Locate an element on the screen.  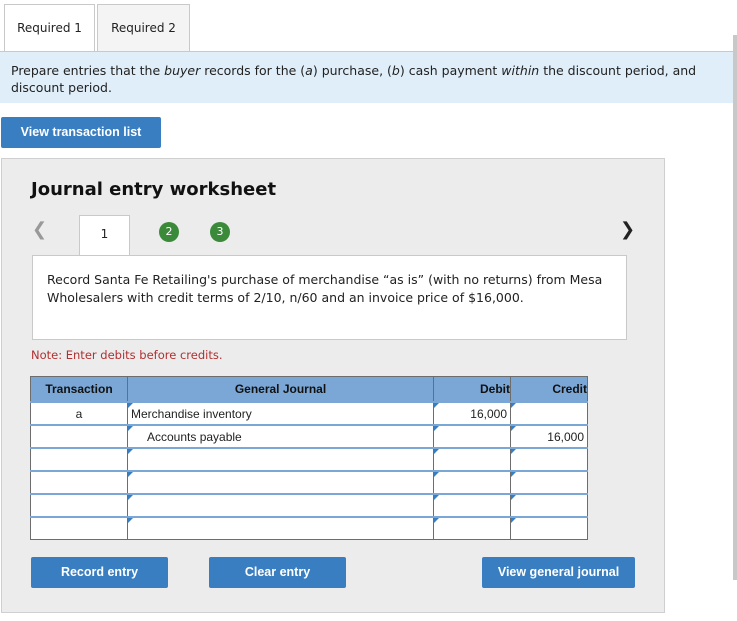
record-entry-button: Record entry is located at coordinates (99, 572).